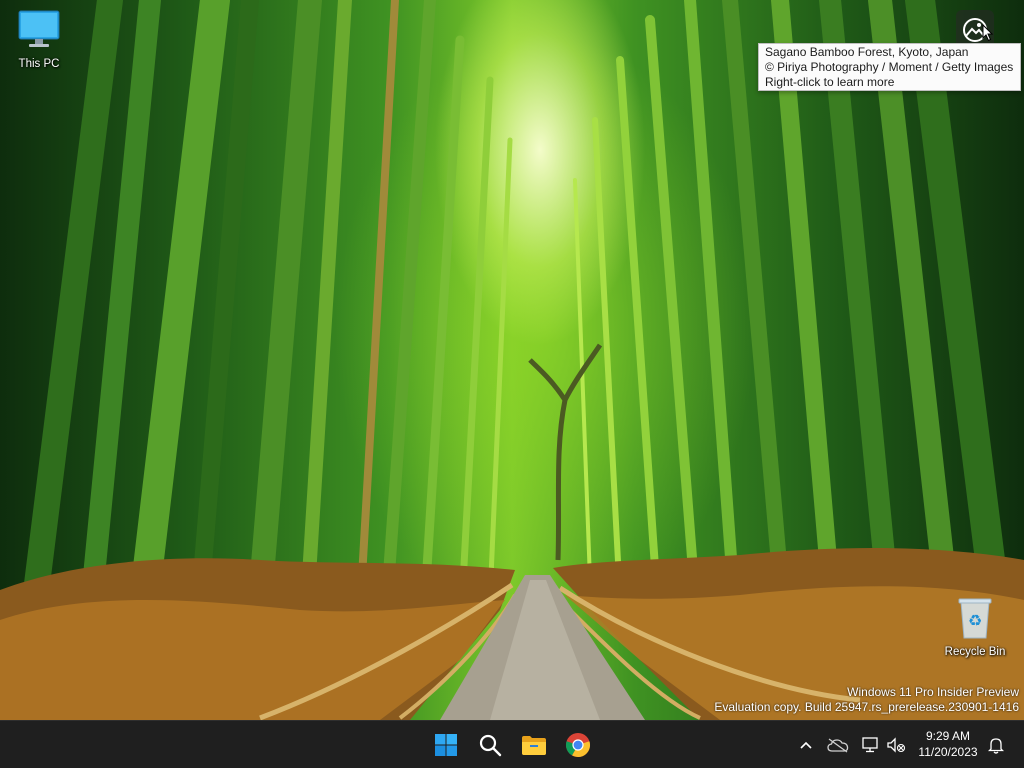 The image size is (1024, 768). I want to click on chevron-up-icon, so click(806, 745).